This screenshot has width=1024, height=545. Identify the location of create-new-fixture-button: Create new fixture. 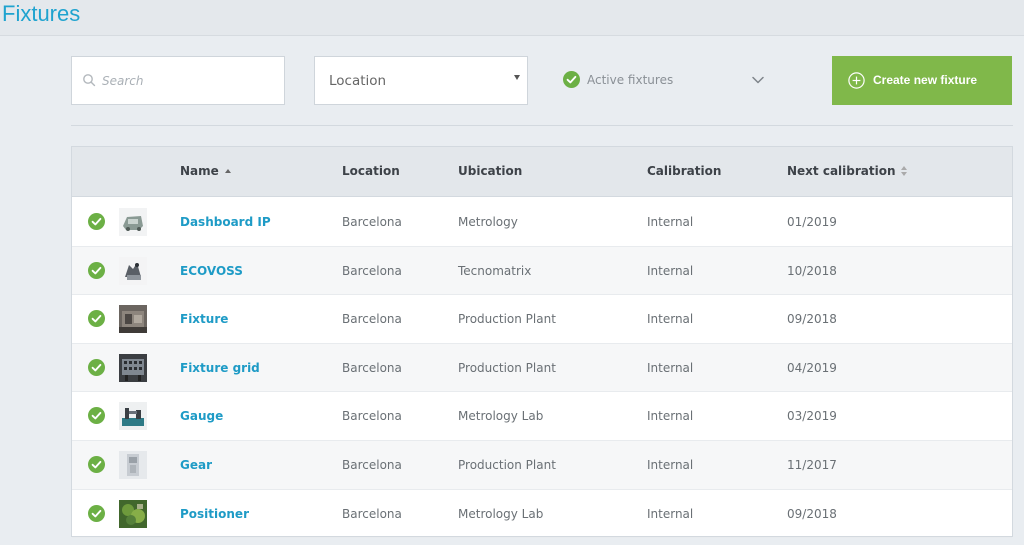
(922, 80).